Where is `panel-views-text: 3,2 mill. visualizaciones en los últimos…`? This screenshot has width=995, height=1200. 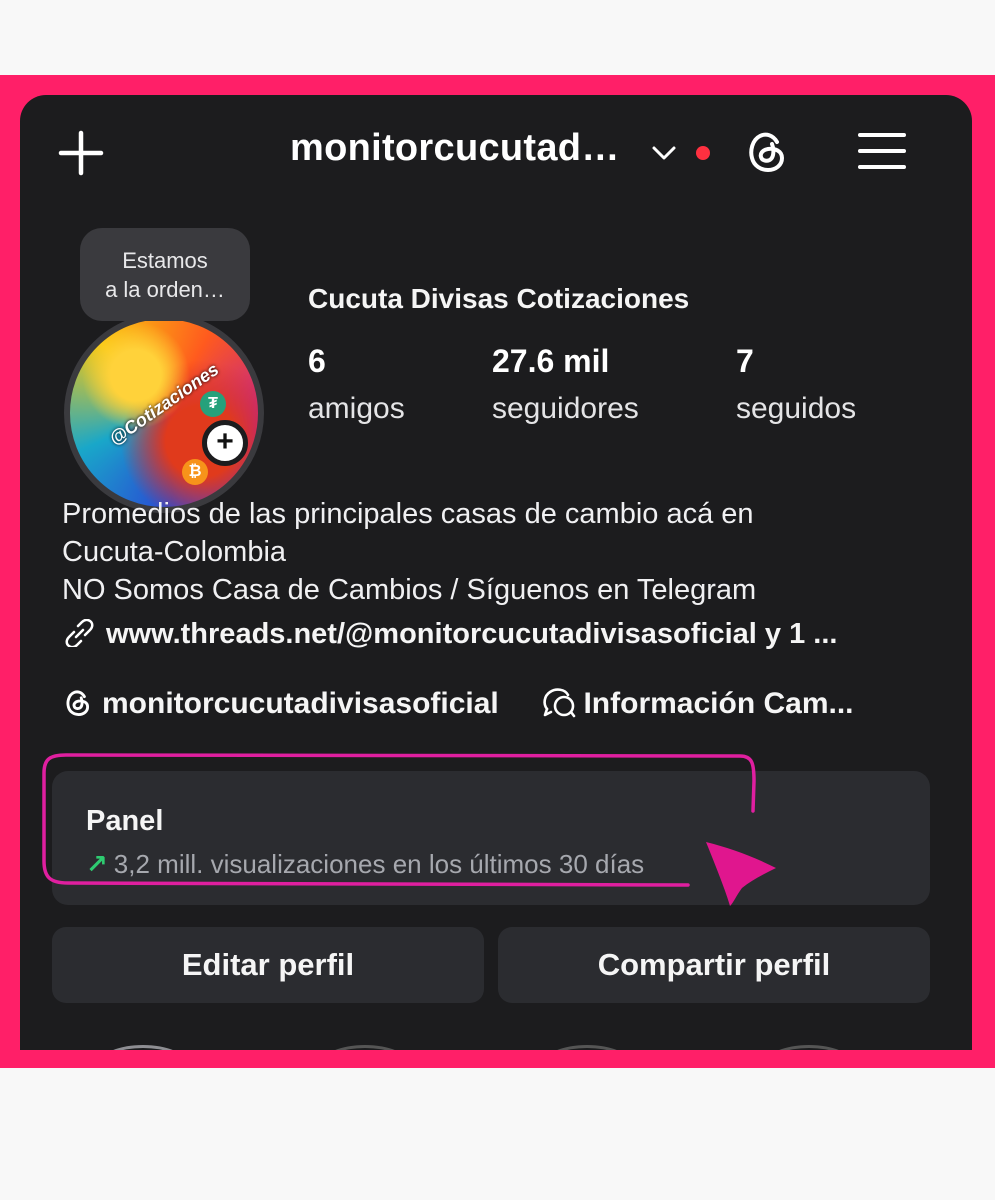 panel-views-text: 3,2 mill. visualizaciones en los últimos… is located at coordinates (379, 864).